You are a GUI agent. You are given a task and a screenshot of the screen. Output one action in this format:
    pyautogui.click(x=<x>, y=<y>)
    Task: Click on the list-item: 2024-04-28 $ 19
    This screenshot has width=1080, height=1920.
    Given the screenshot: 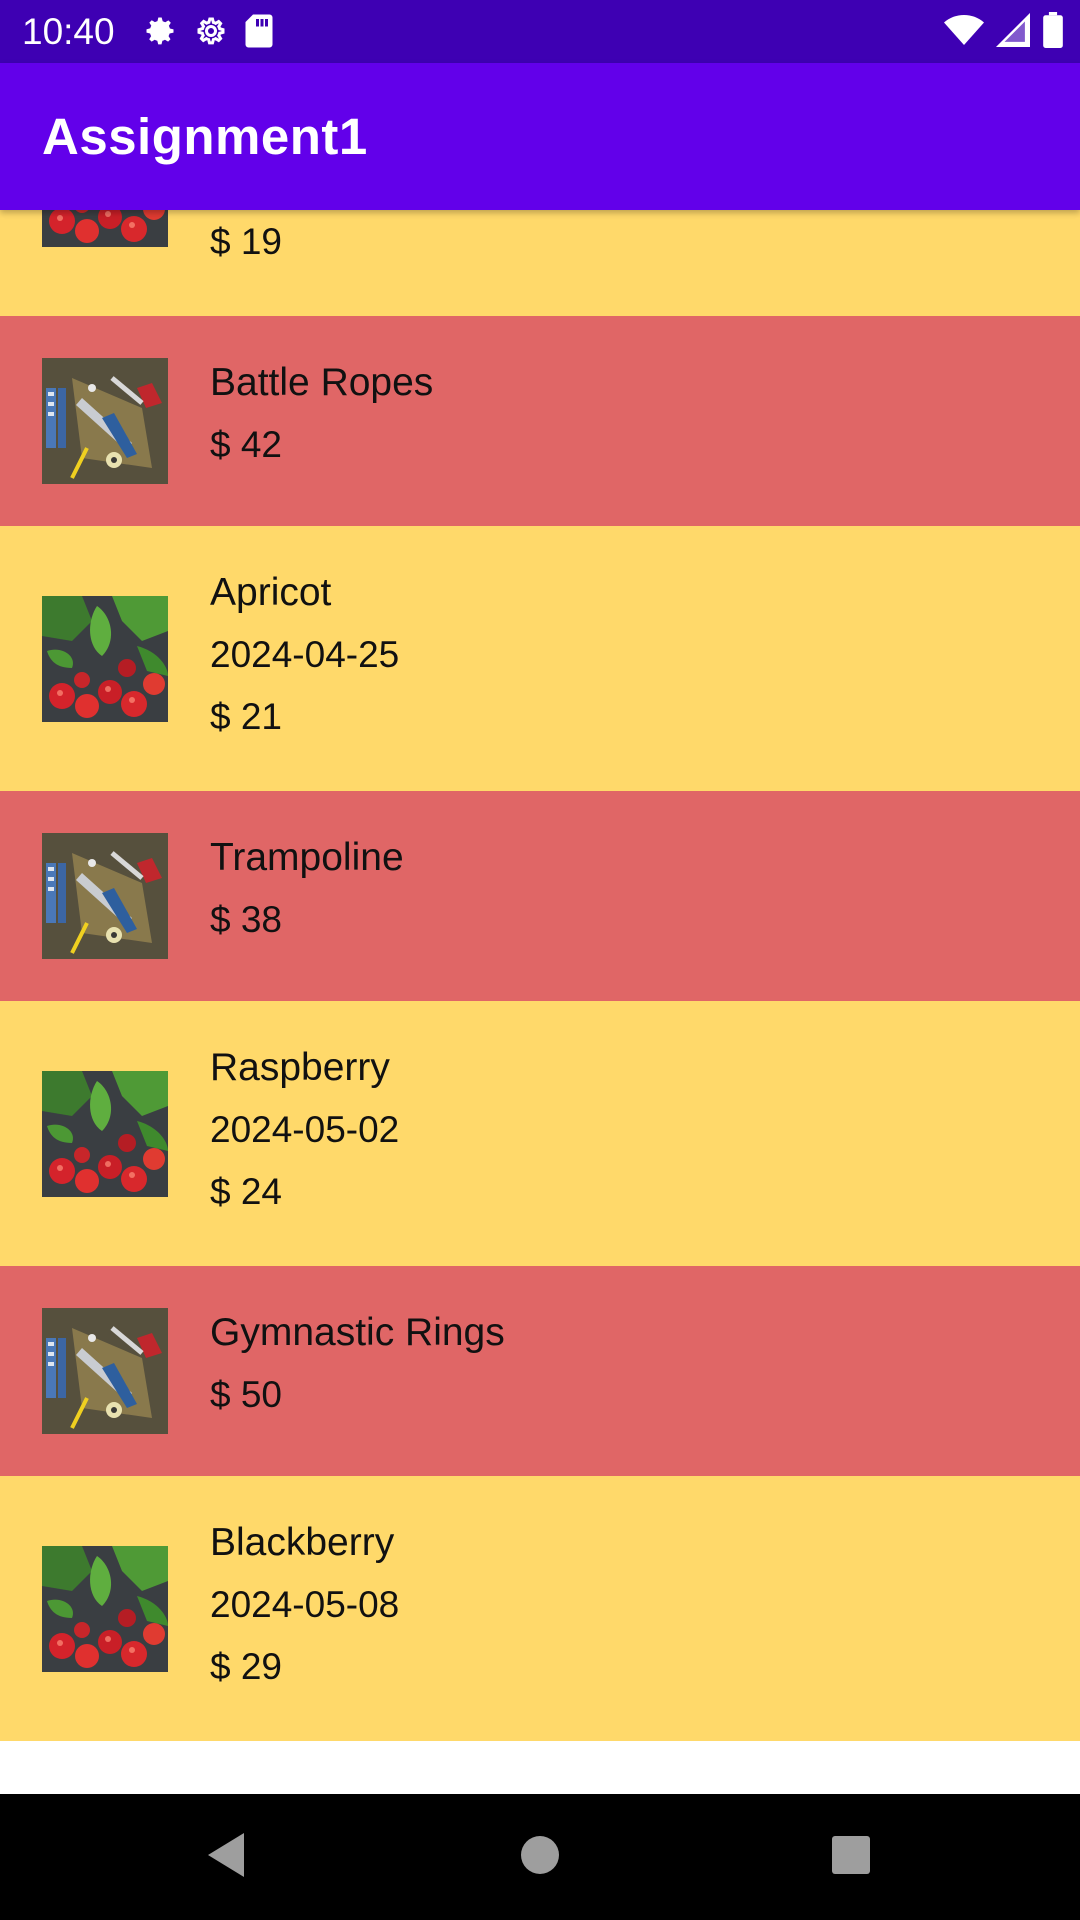 What is the action you would take?
    pyautogui.click(x=540, y=263)
    